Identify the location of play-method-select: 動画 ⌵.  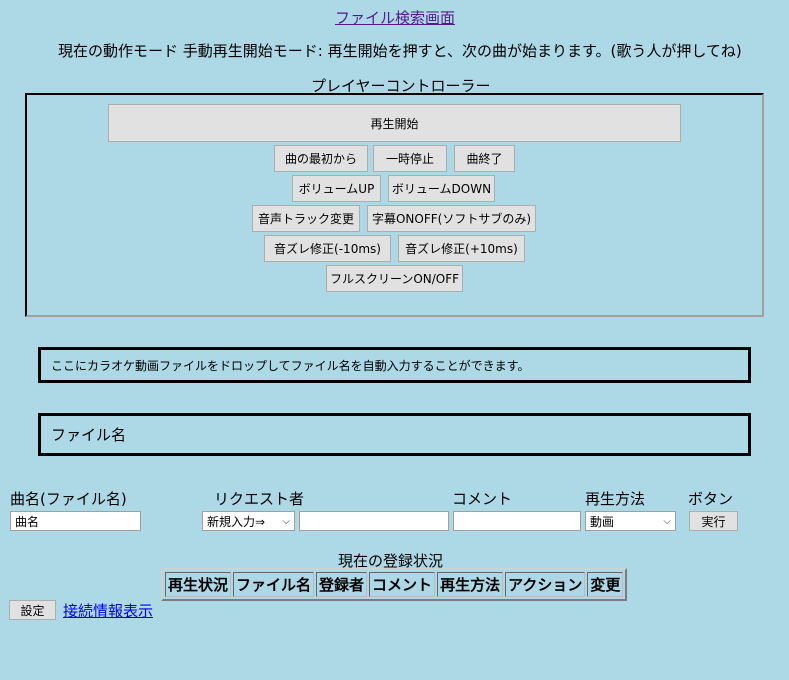
(630, 521).